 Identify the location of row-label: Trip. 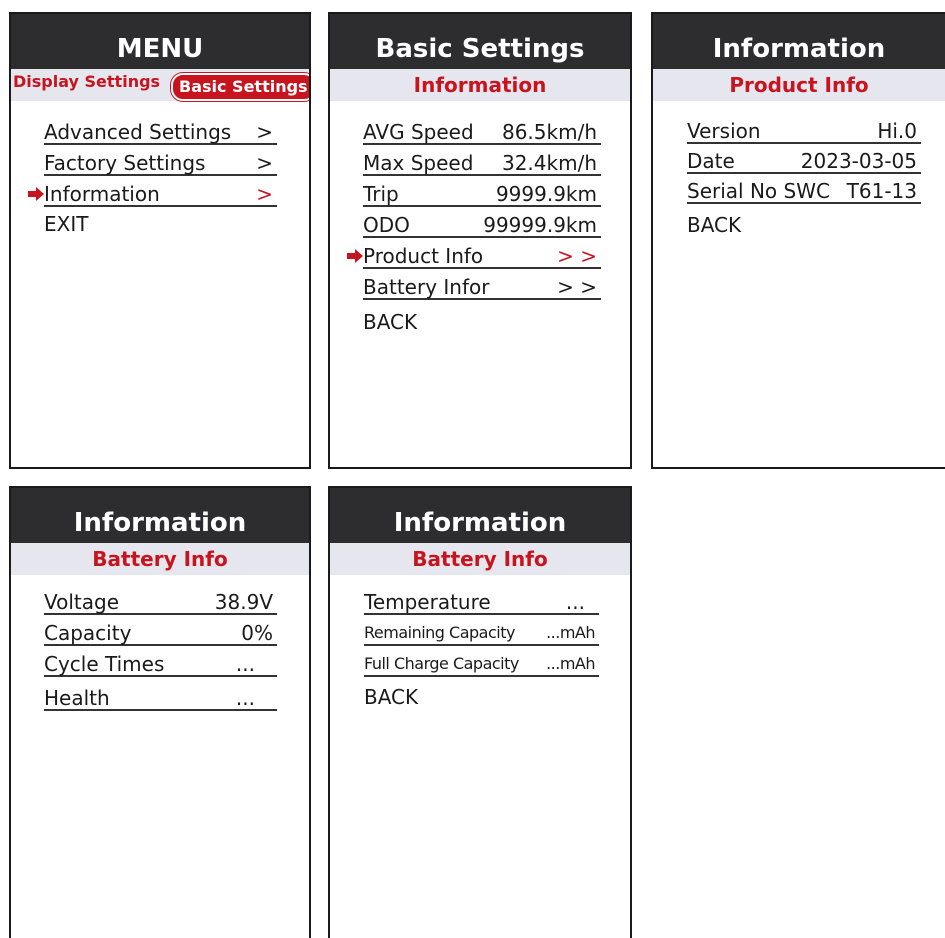
(381, 194).